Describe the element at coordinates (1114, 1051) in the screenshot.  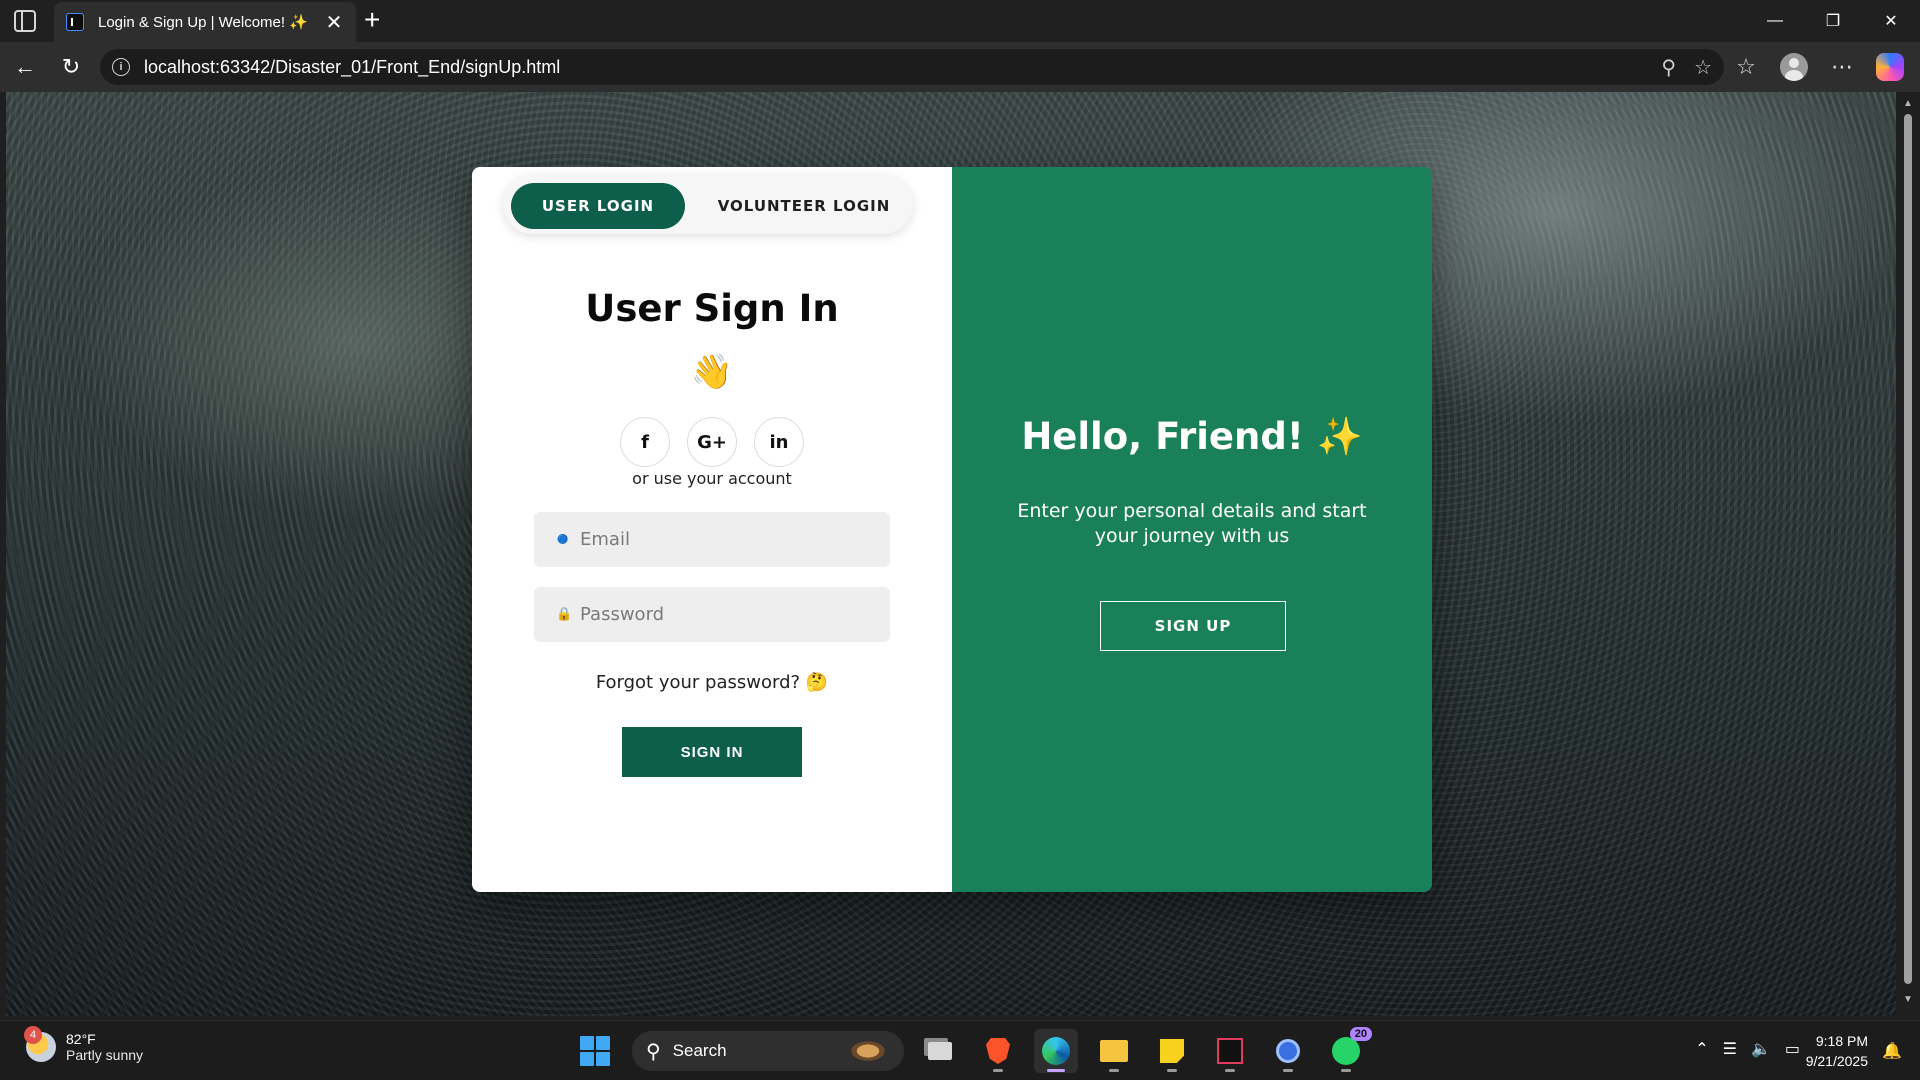
I see `file-explorer-icon` at that location.